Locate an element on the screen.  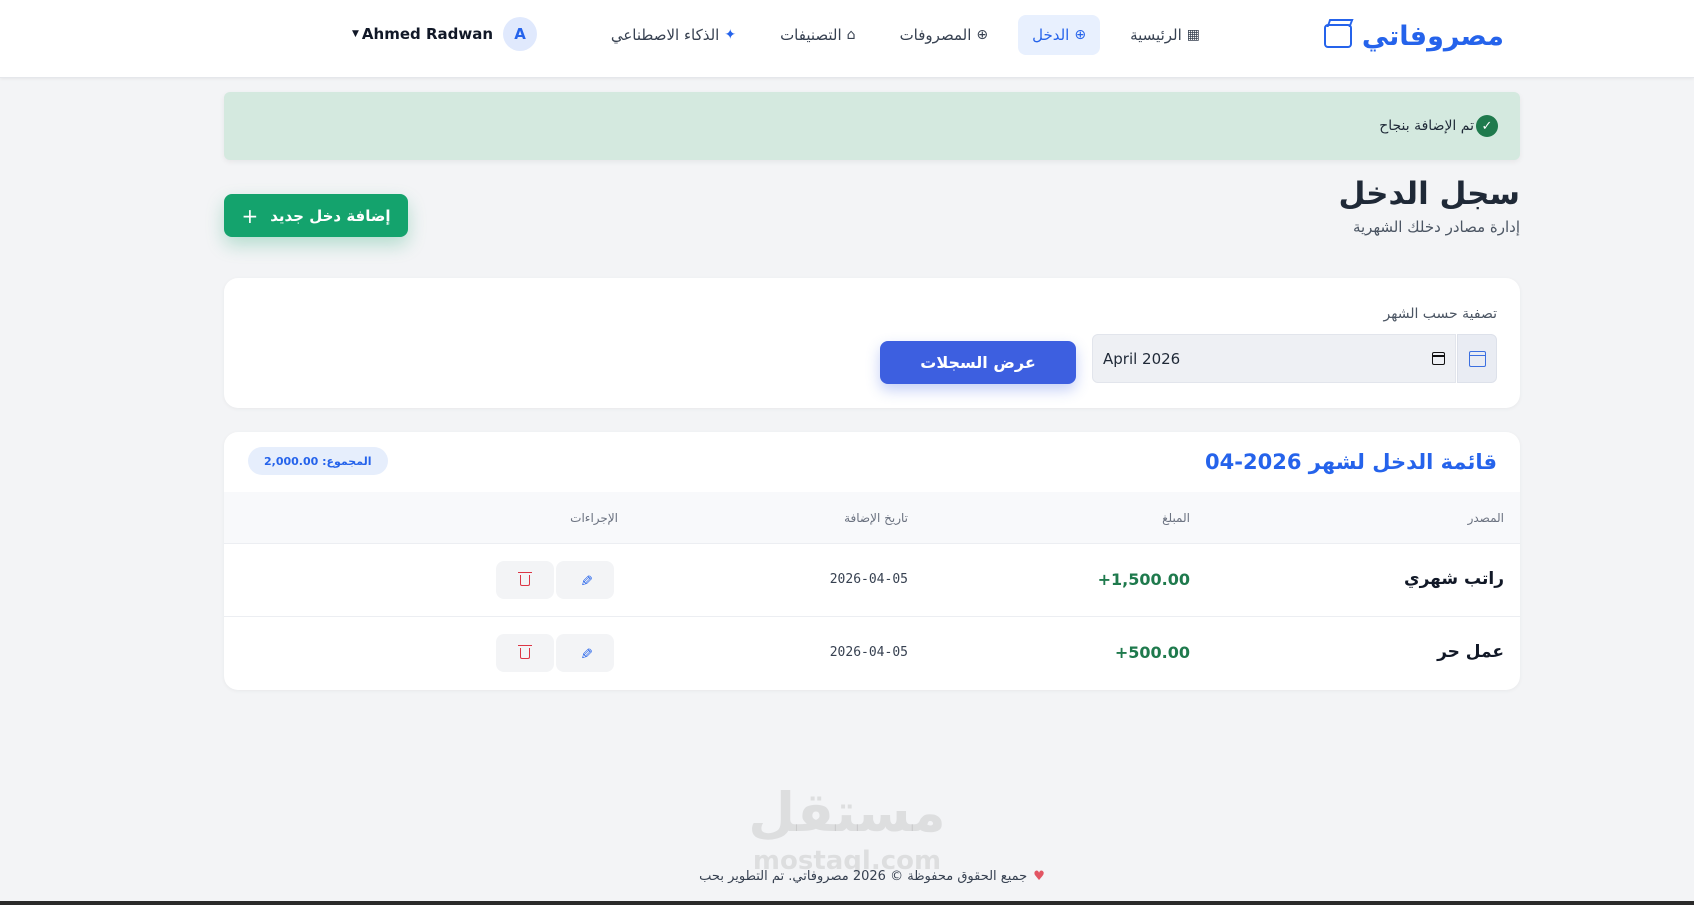
nav-item-label: الرئيسية is located at coordinates (1156, 35).